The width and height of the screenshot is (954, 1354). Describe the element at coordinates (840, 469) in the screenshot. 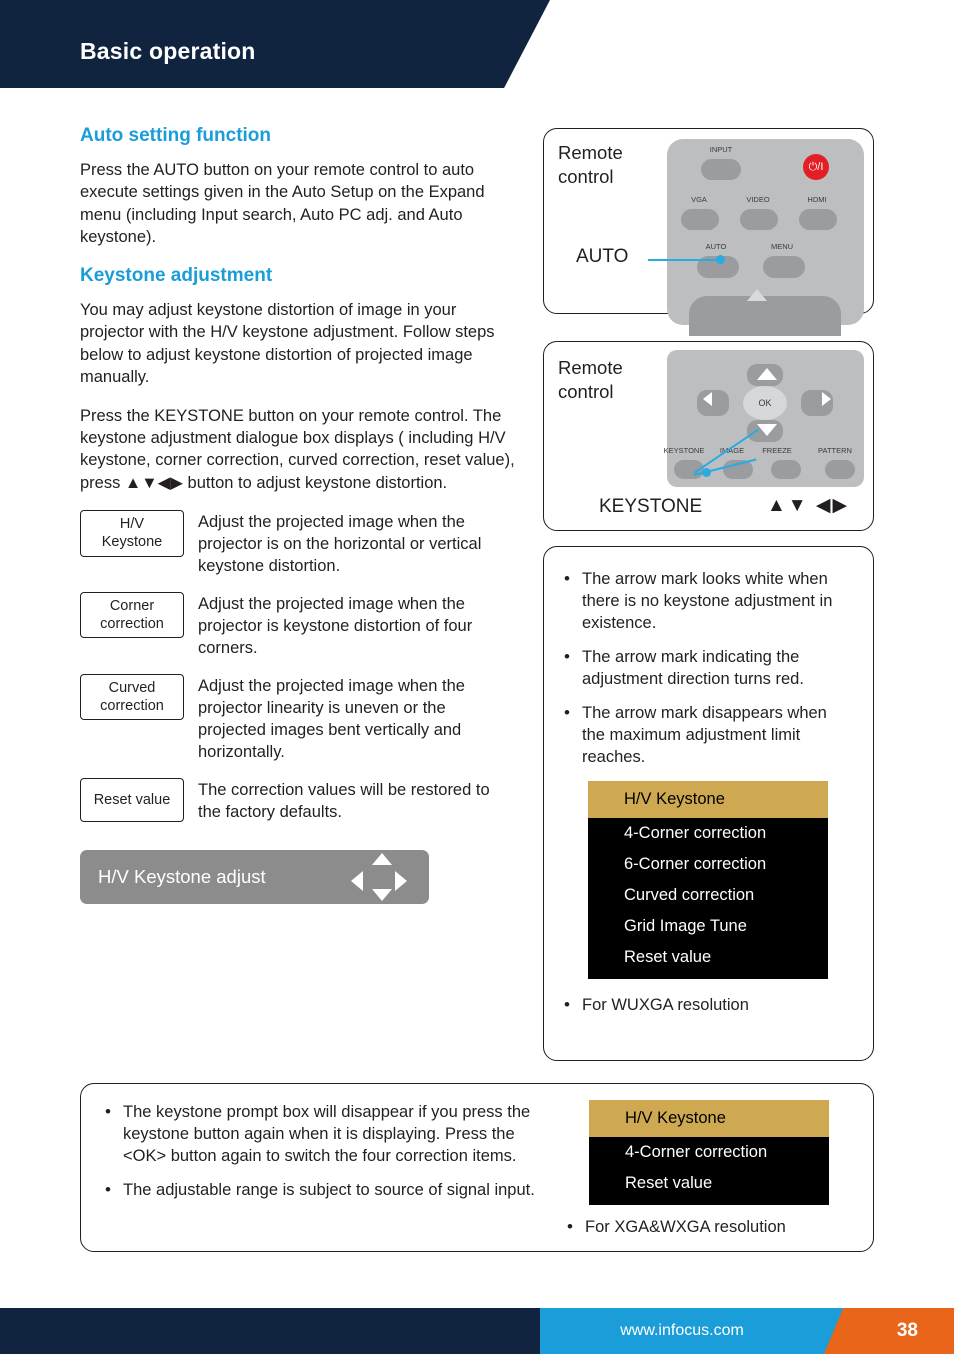

I see `remote2-key-pattern` at that location.